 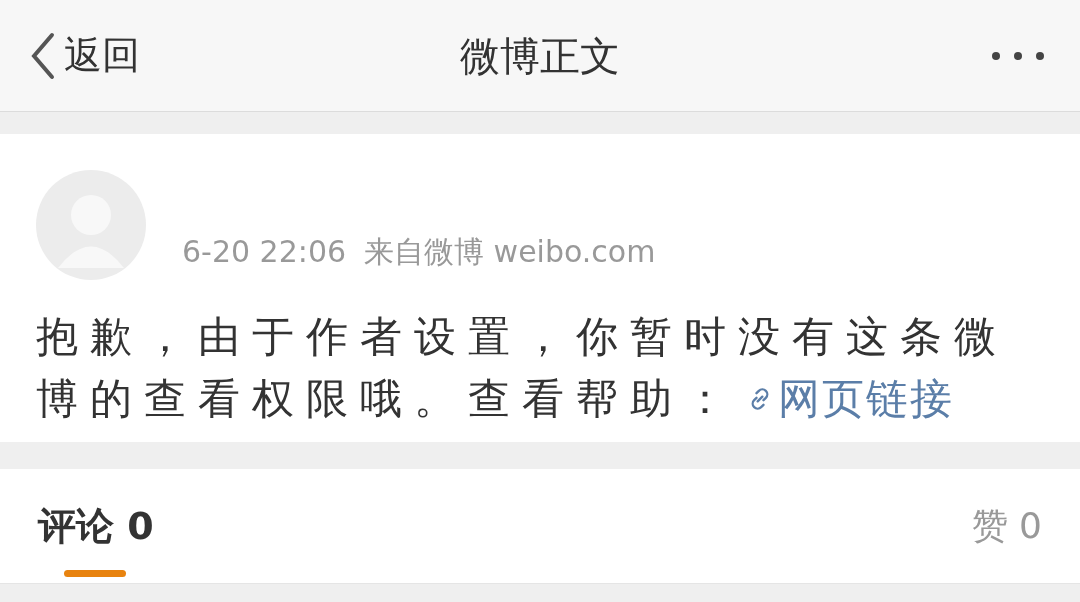 What do you see at coordinates (540, 56) in the screenshot?
I see `page-title: 微博正文` at bounding box center [540, 56].